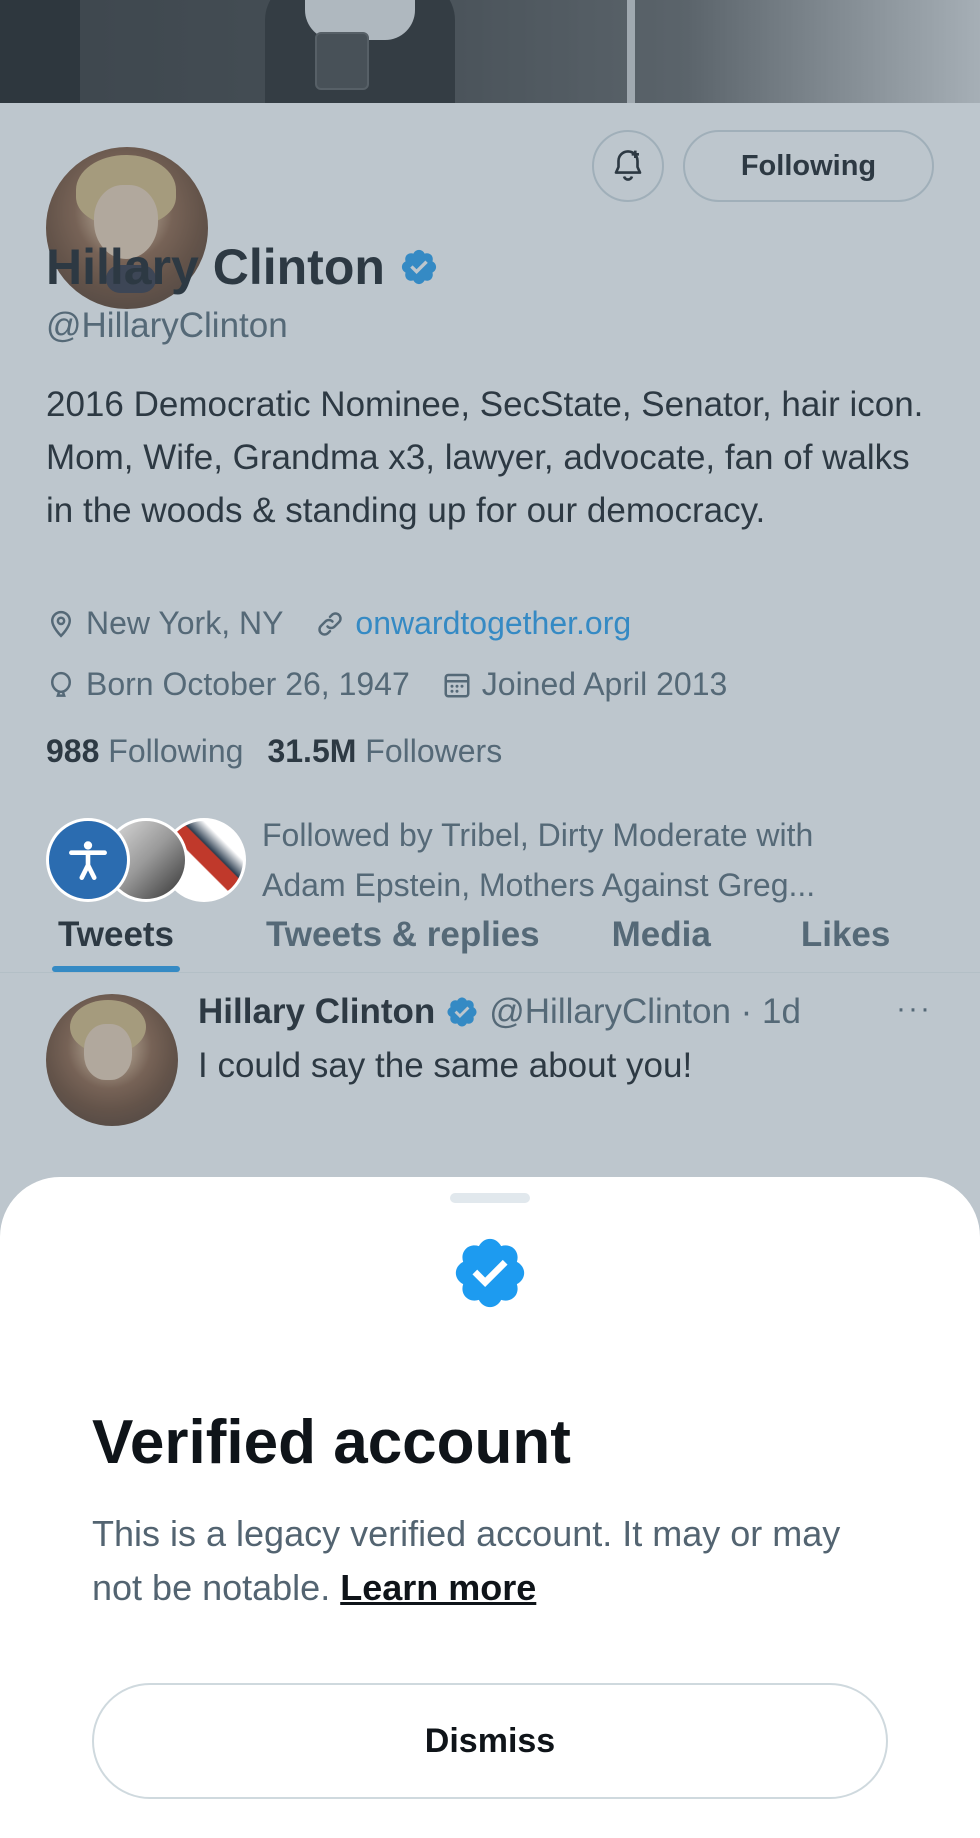 Image resolution: width=980 pixels, height=1838 pixels. Describe the element at coordinates (146, 860) in the screenshot. I see `follower-avatars` at that location.